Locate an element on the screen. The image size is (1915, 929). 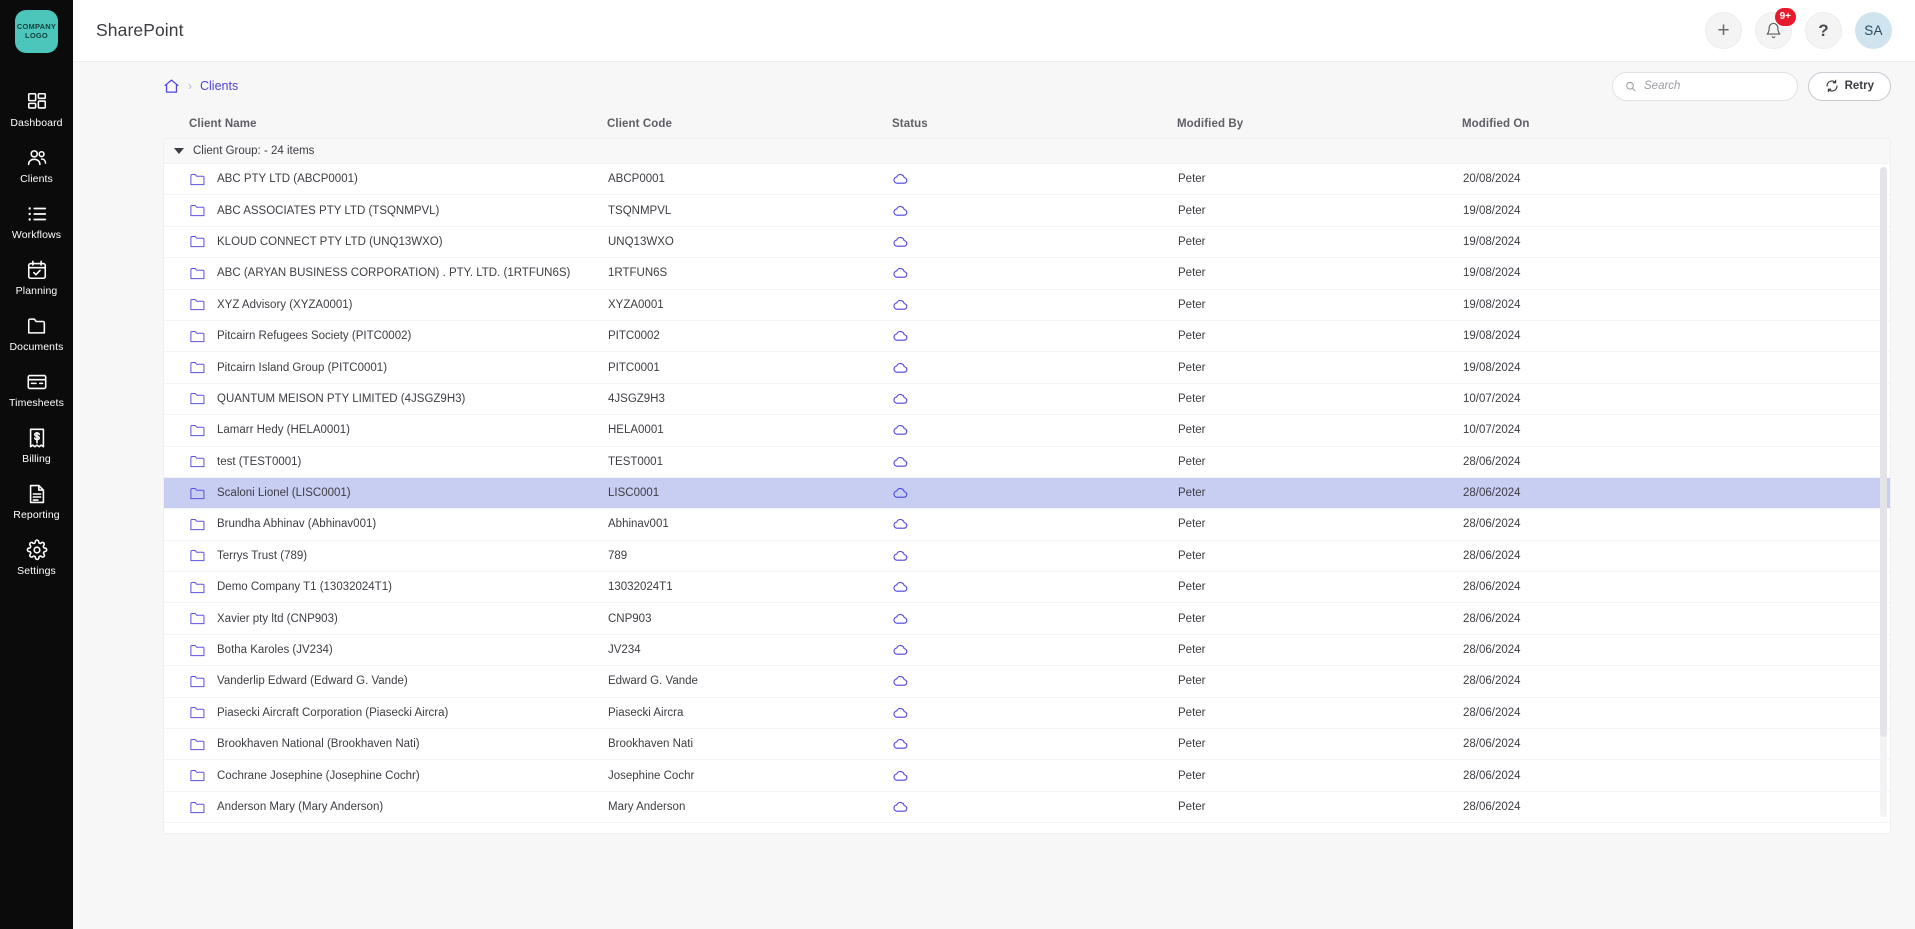
column-header-status: Status is located at coordinates (1034, 124).